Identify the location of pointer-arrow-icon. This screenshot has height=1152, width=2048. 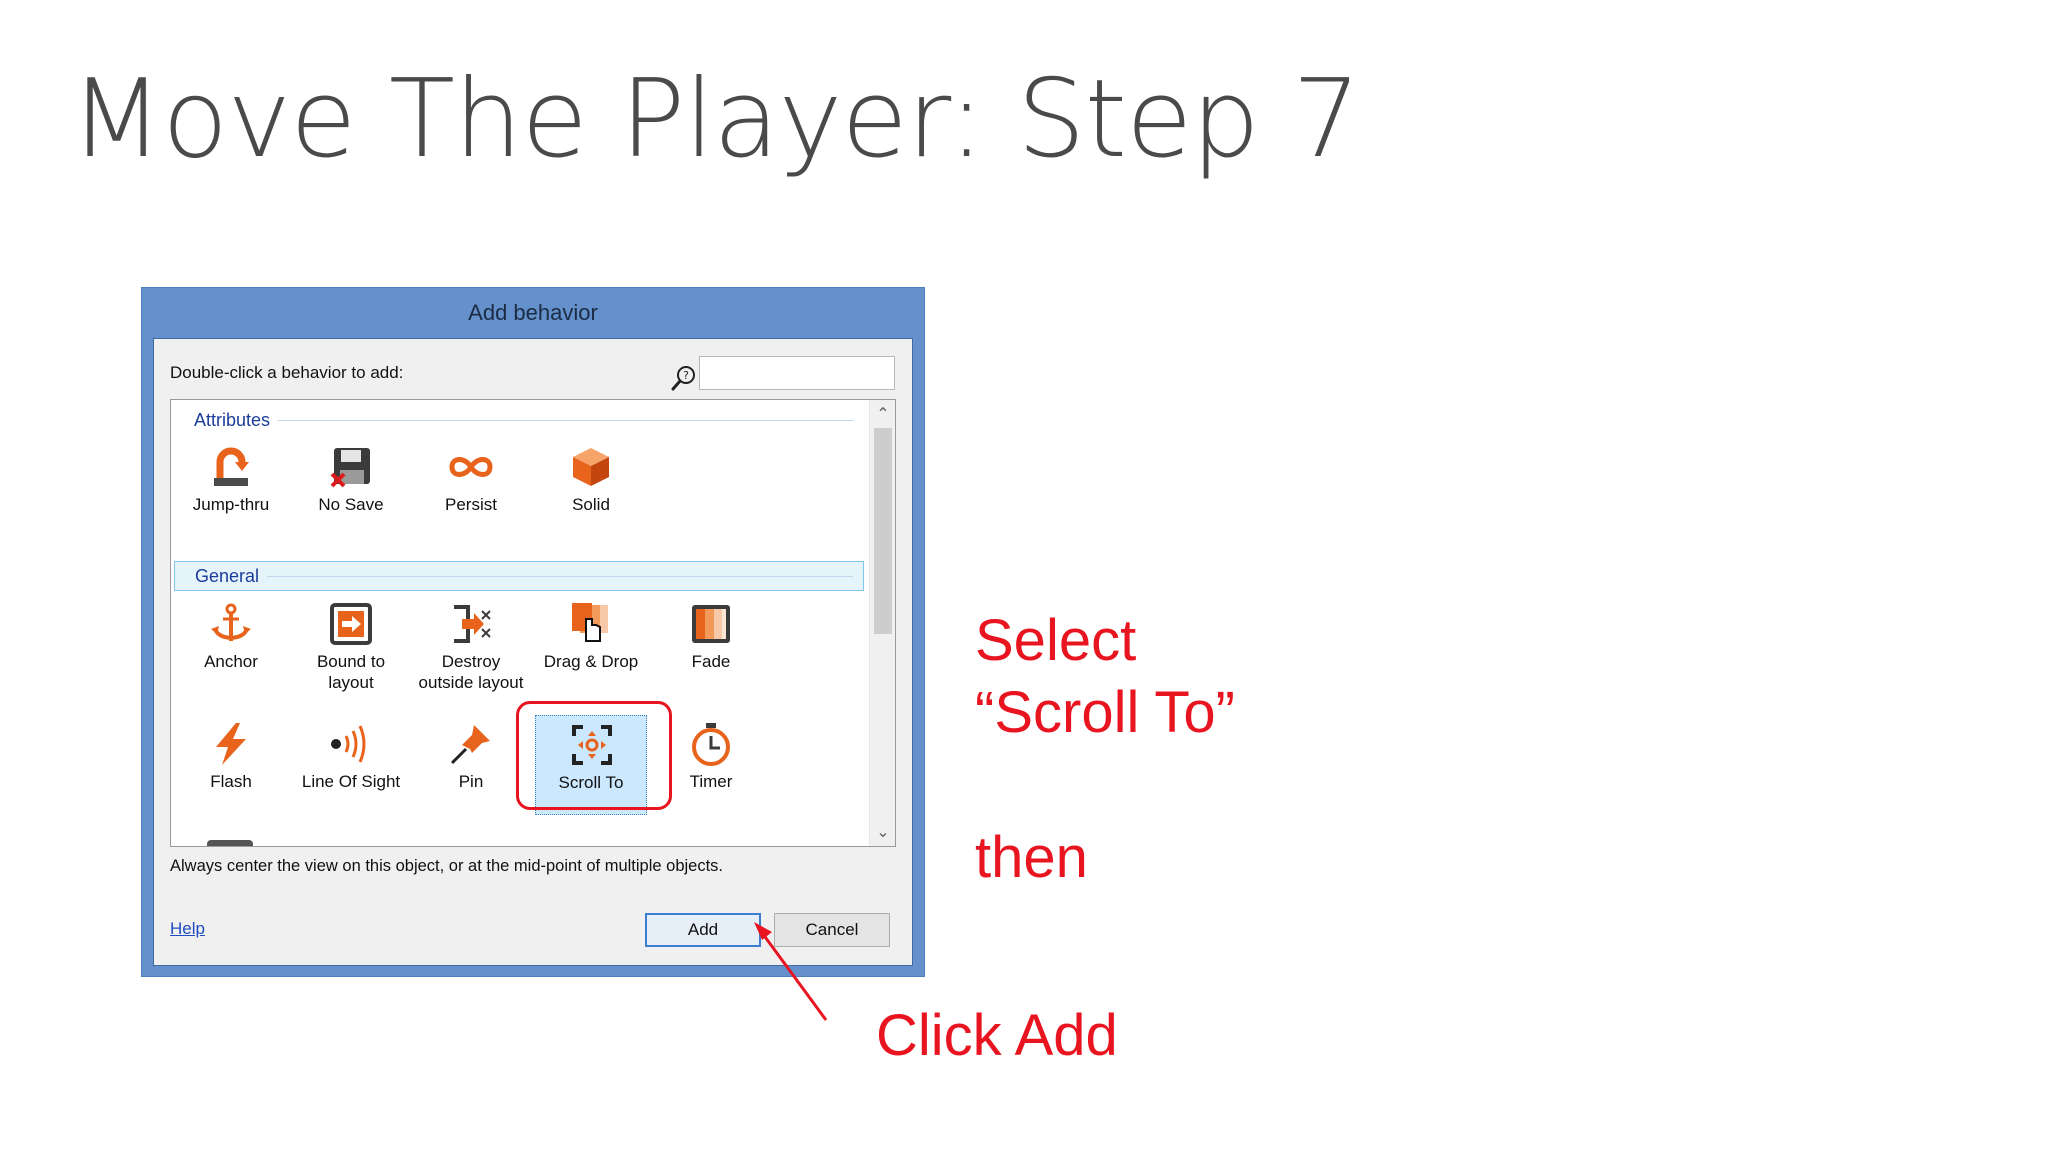
(791, 971).